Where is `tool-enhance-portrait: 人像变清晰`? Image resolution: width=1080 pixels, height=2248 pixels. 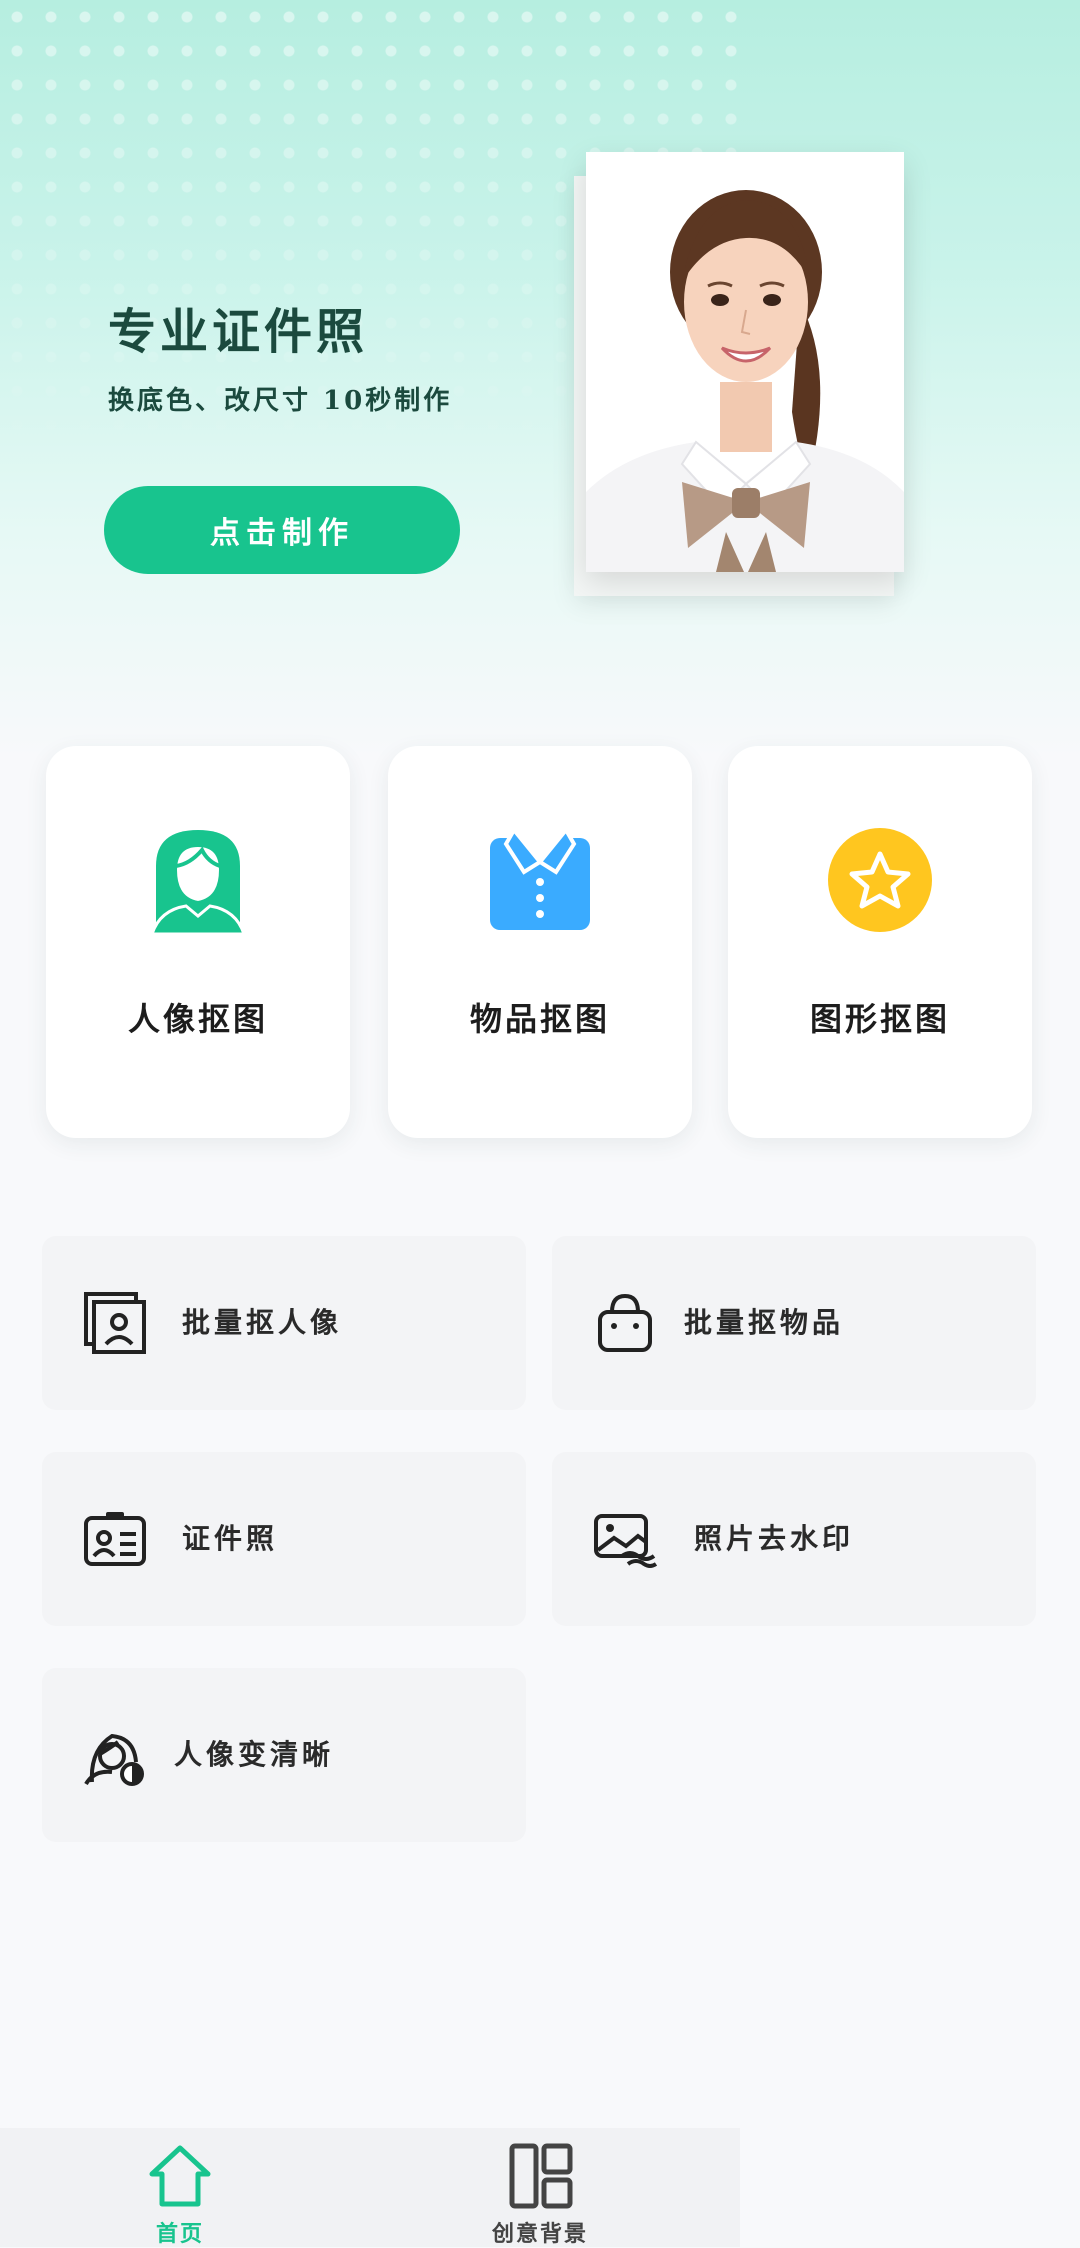
tool-enhance-portrait: 人像变清晰 is located at coordinates (284, 1755).